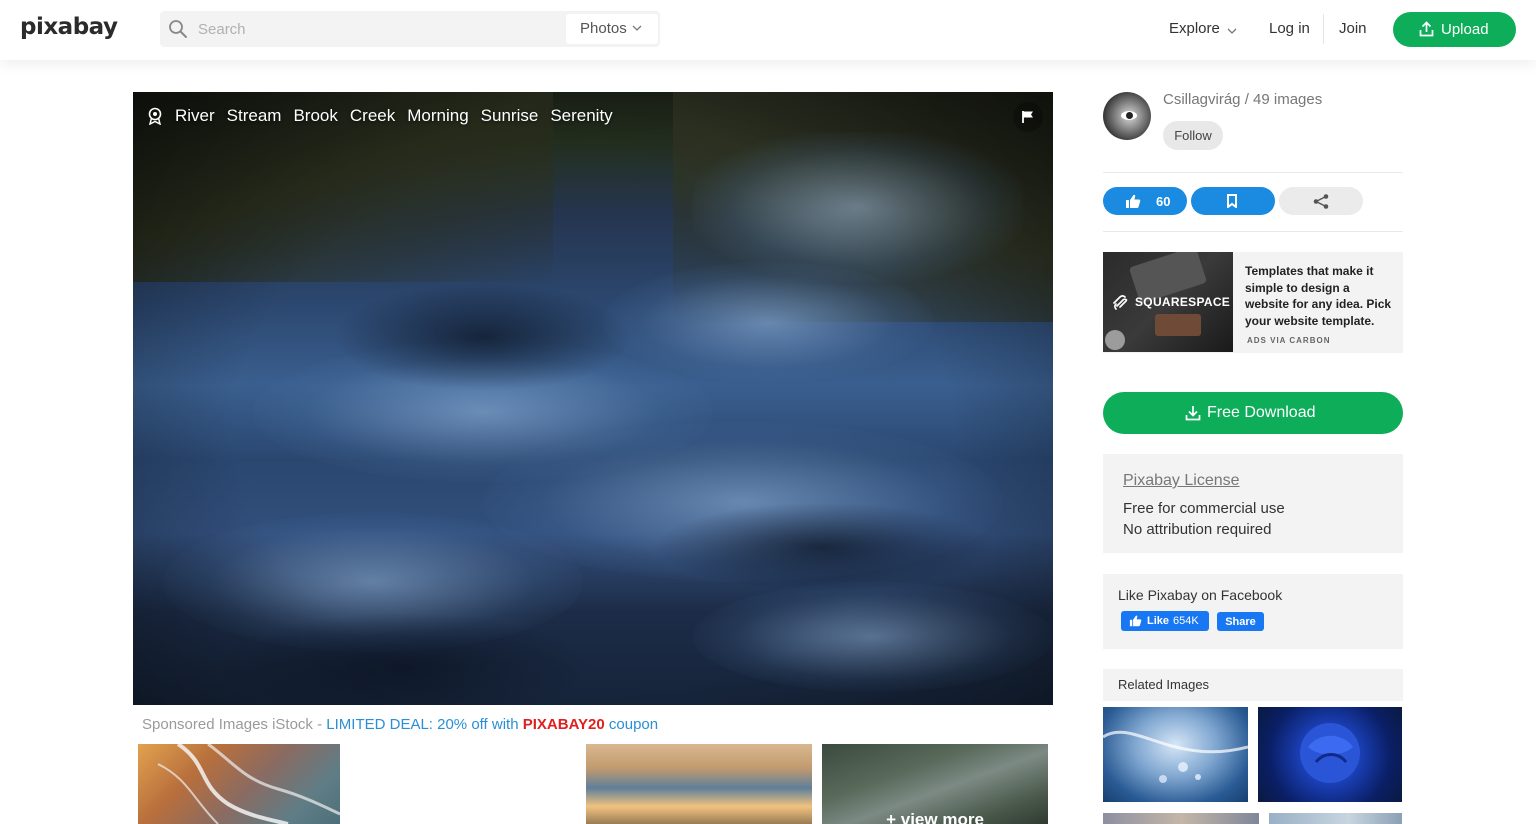 Image resolution: width=1536 pixels, height=824 pixels. What do you see at coordinates (631, 724) in the screenshot?
I see `deal-suffix: coupon` at bounding box center [631, 724].